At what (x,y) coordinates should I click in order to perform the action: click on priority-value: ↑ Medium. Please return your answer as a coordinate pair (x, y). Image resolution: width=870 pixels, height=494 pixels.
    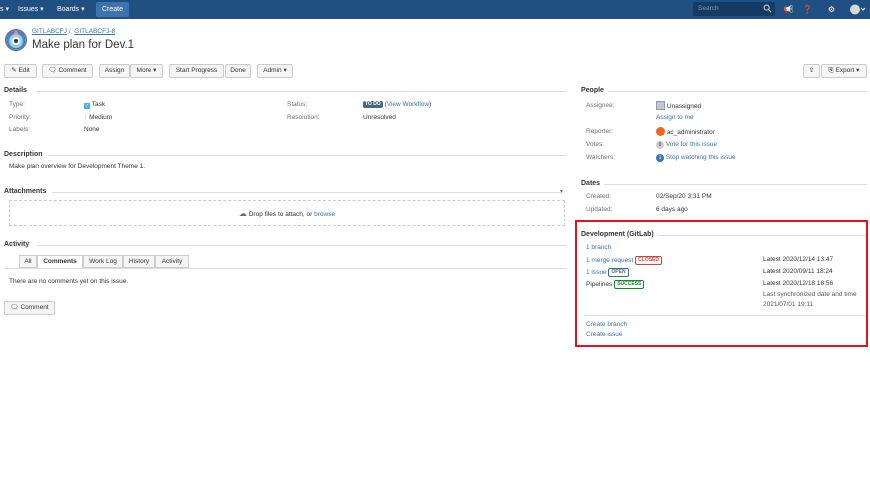
    Looking at the image, I should click on (98, 117).